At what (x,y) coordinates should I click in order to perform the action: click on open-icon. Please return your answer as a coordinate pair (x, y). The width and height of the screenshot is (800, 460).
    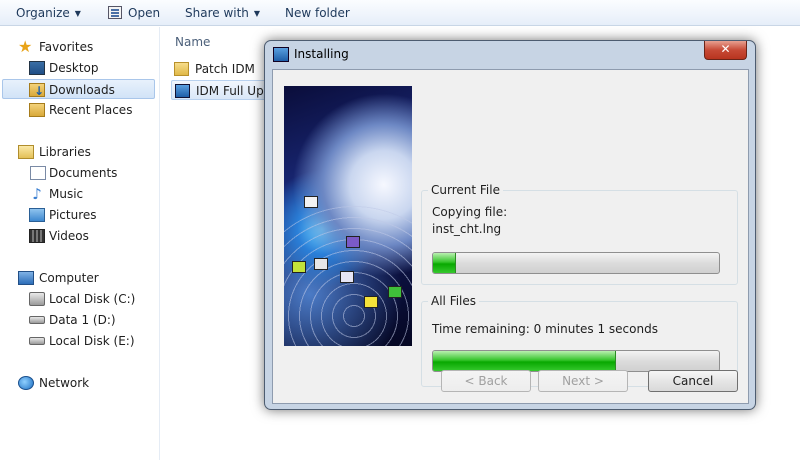
    Looking at the image, I should click on (115, 12).